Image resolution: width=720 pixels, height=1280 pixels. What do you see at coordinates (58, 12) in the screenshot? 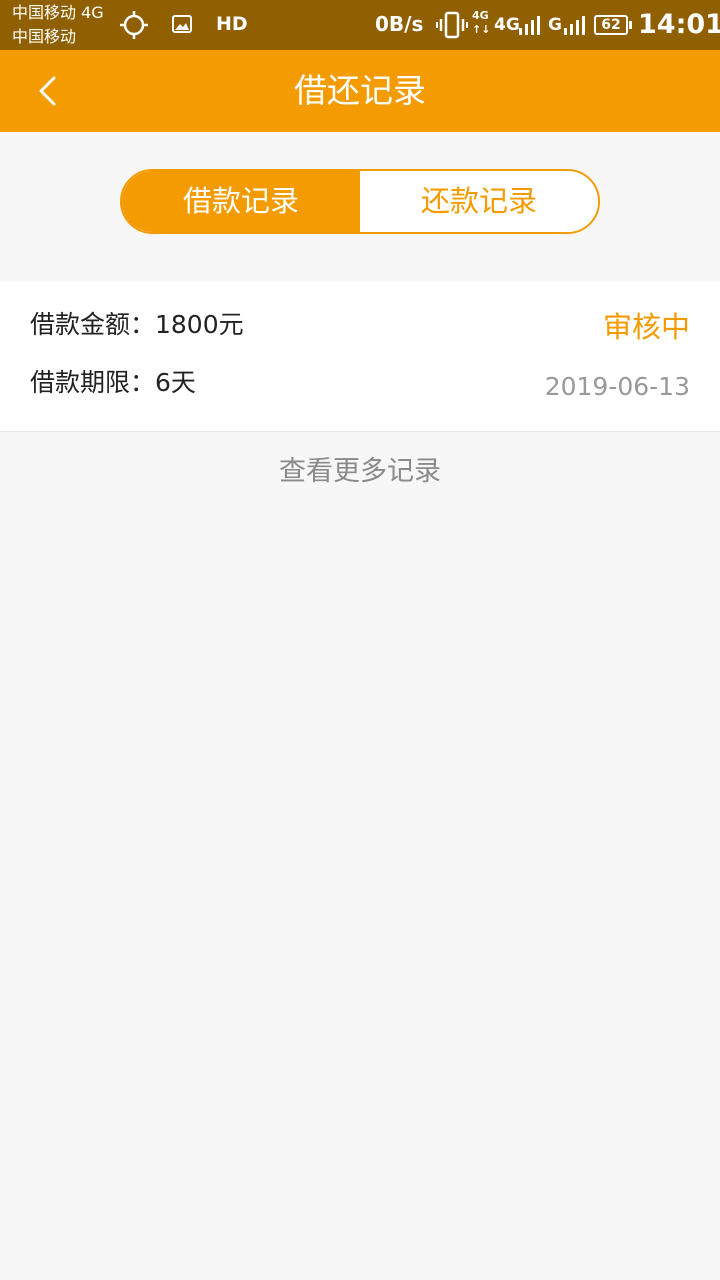
I see `carrier-label-1: 中国移动 4G` at bounding box center [58, 12].